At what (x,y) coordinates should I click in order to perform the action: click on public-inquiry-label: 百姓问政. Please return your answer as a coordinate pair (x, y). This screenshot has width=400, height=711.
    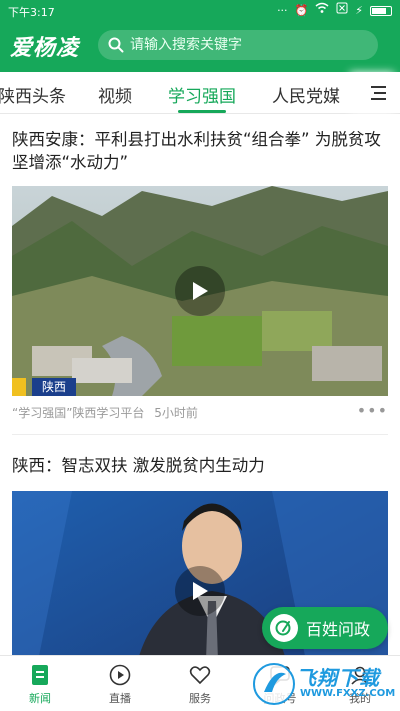
    Looking at the image, I should click on (338, 629).